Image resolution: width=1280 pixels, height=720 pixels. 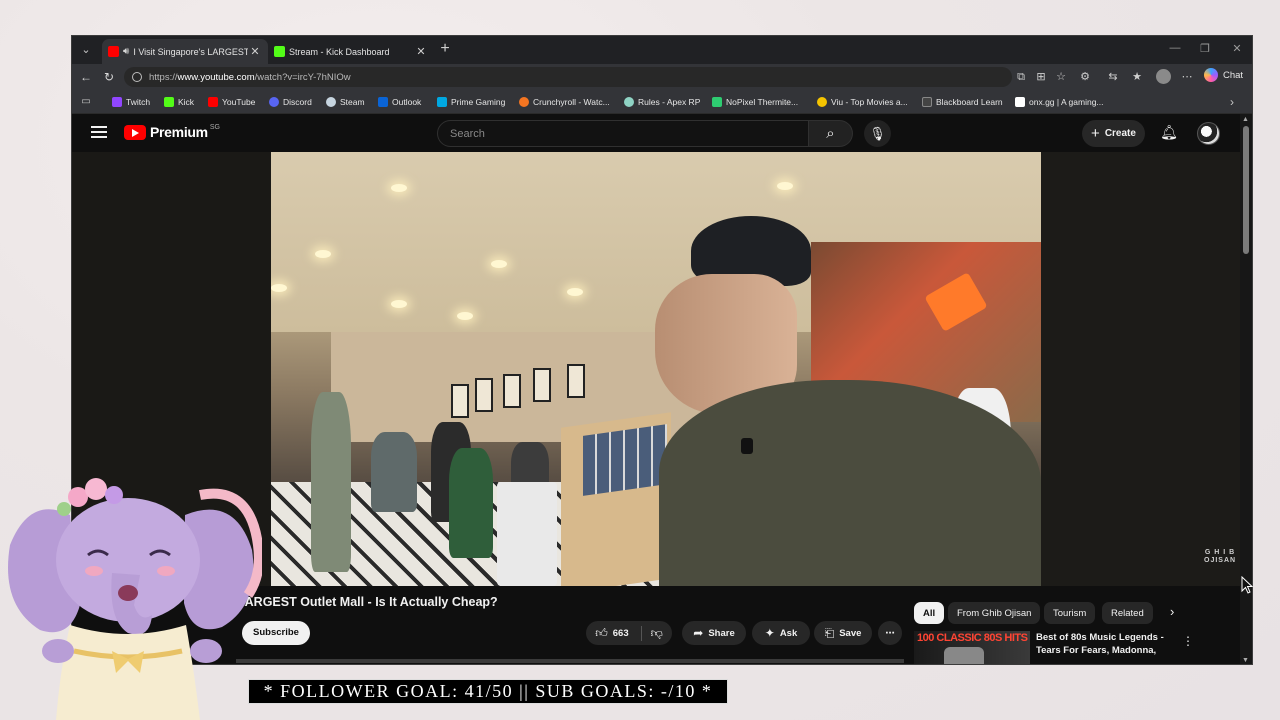 I want to click on thumbs-up-icon: 👍︎, so click(x=601, y=633).